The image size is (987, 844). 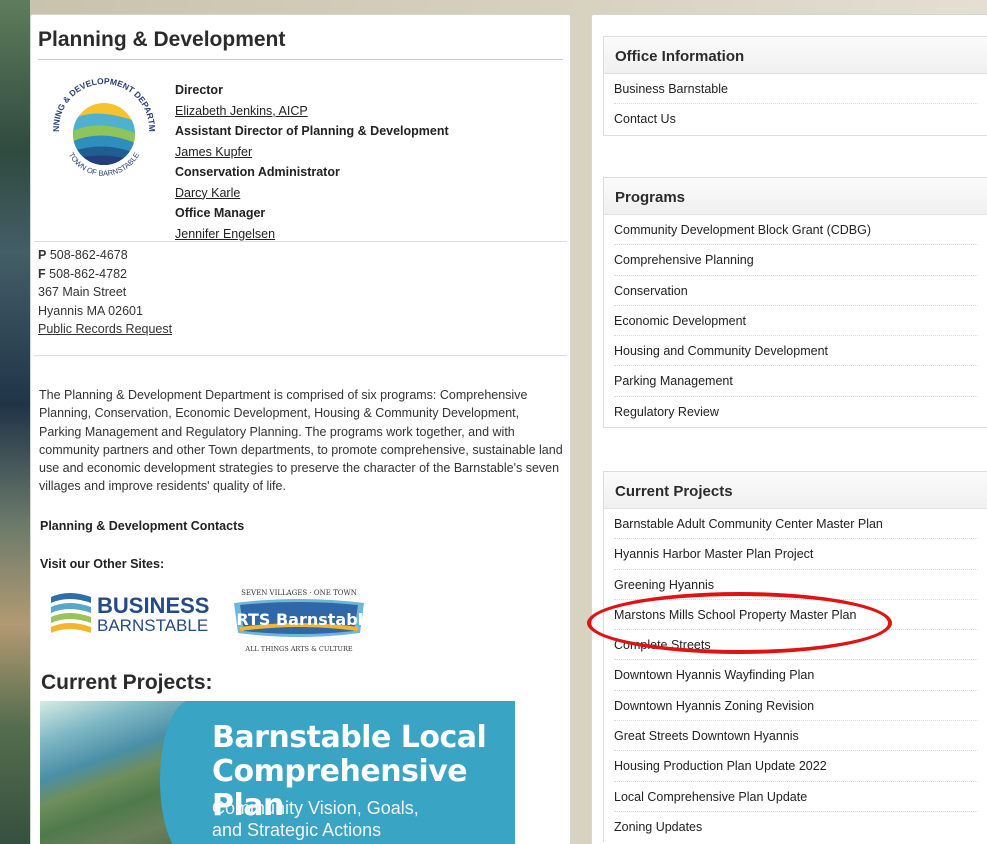 I want to click on current-projects-heading: Current Projects:, so click(x=127, y=682).